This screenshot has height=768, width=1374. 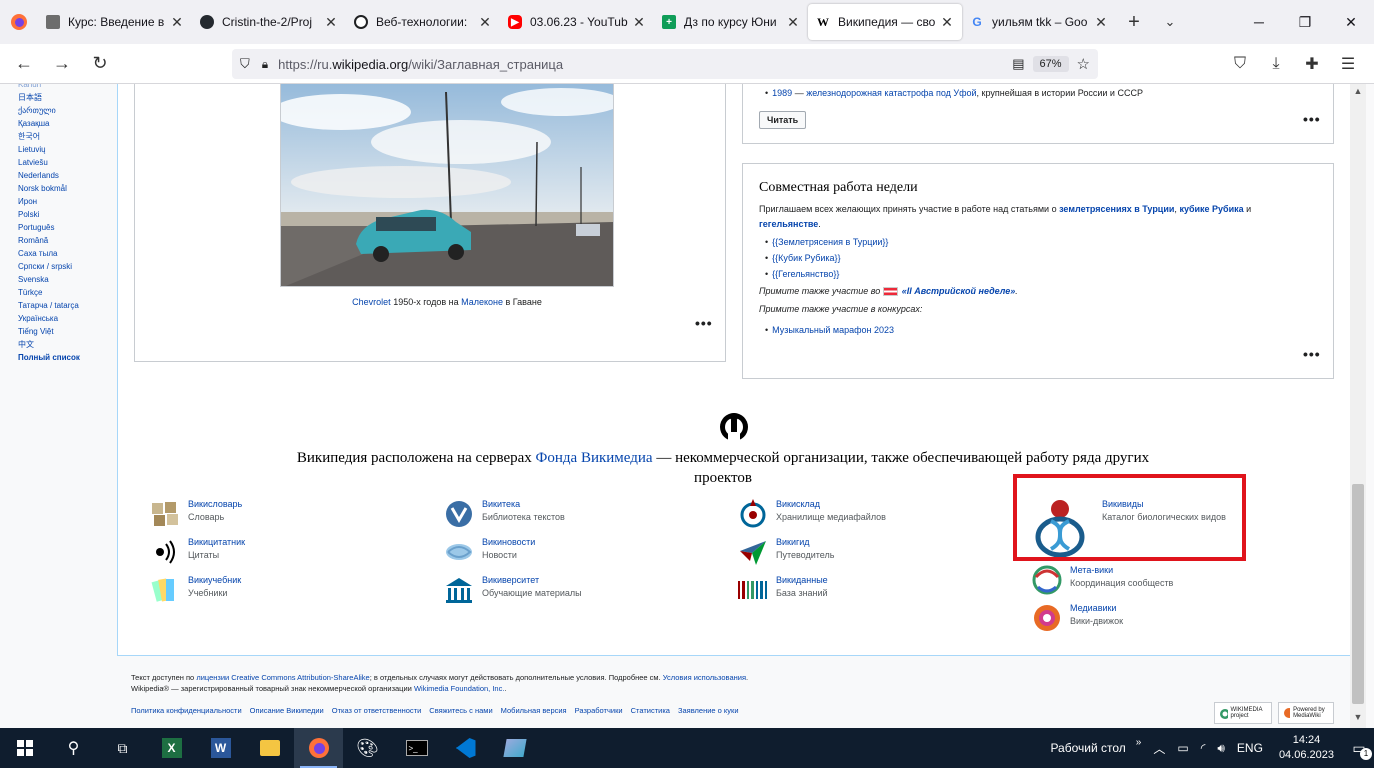 I want to click on tab-sheets: + Дз по курсу Юни ✕, so click(x=731, y=22).